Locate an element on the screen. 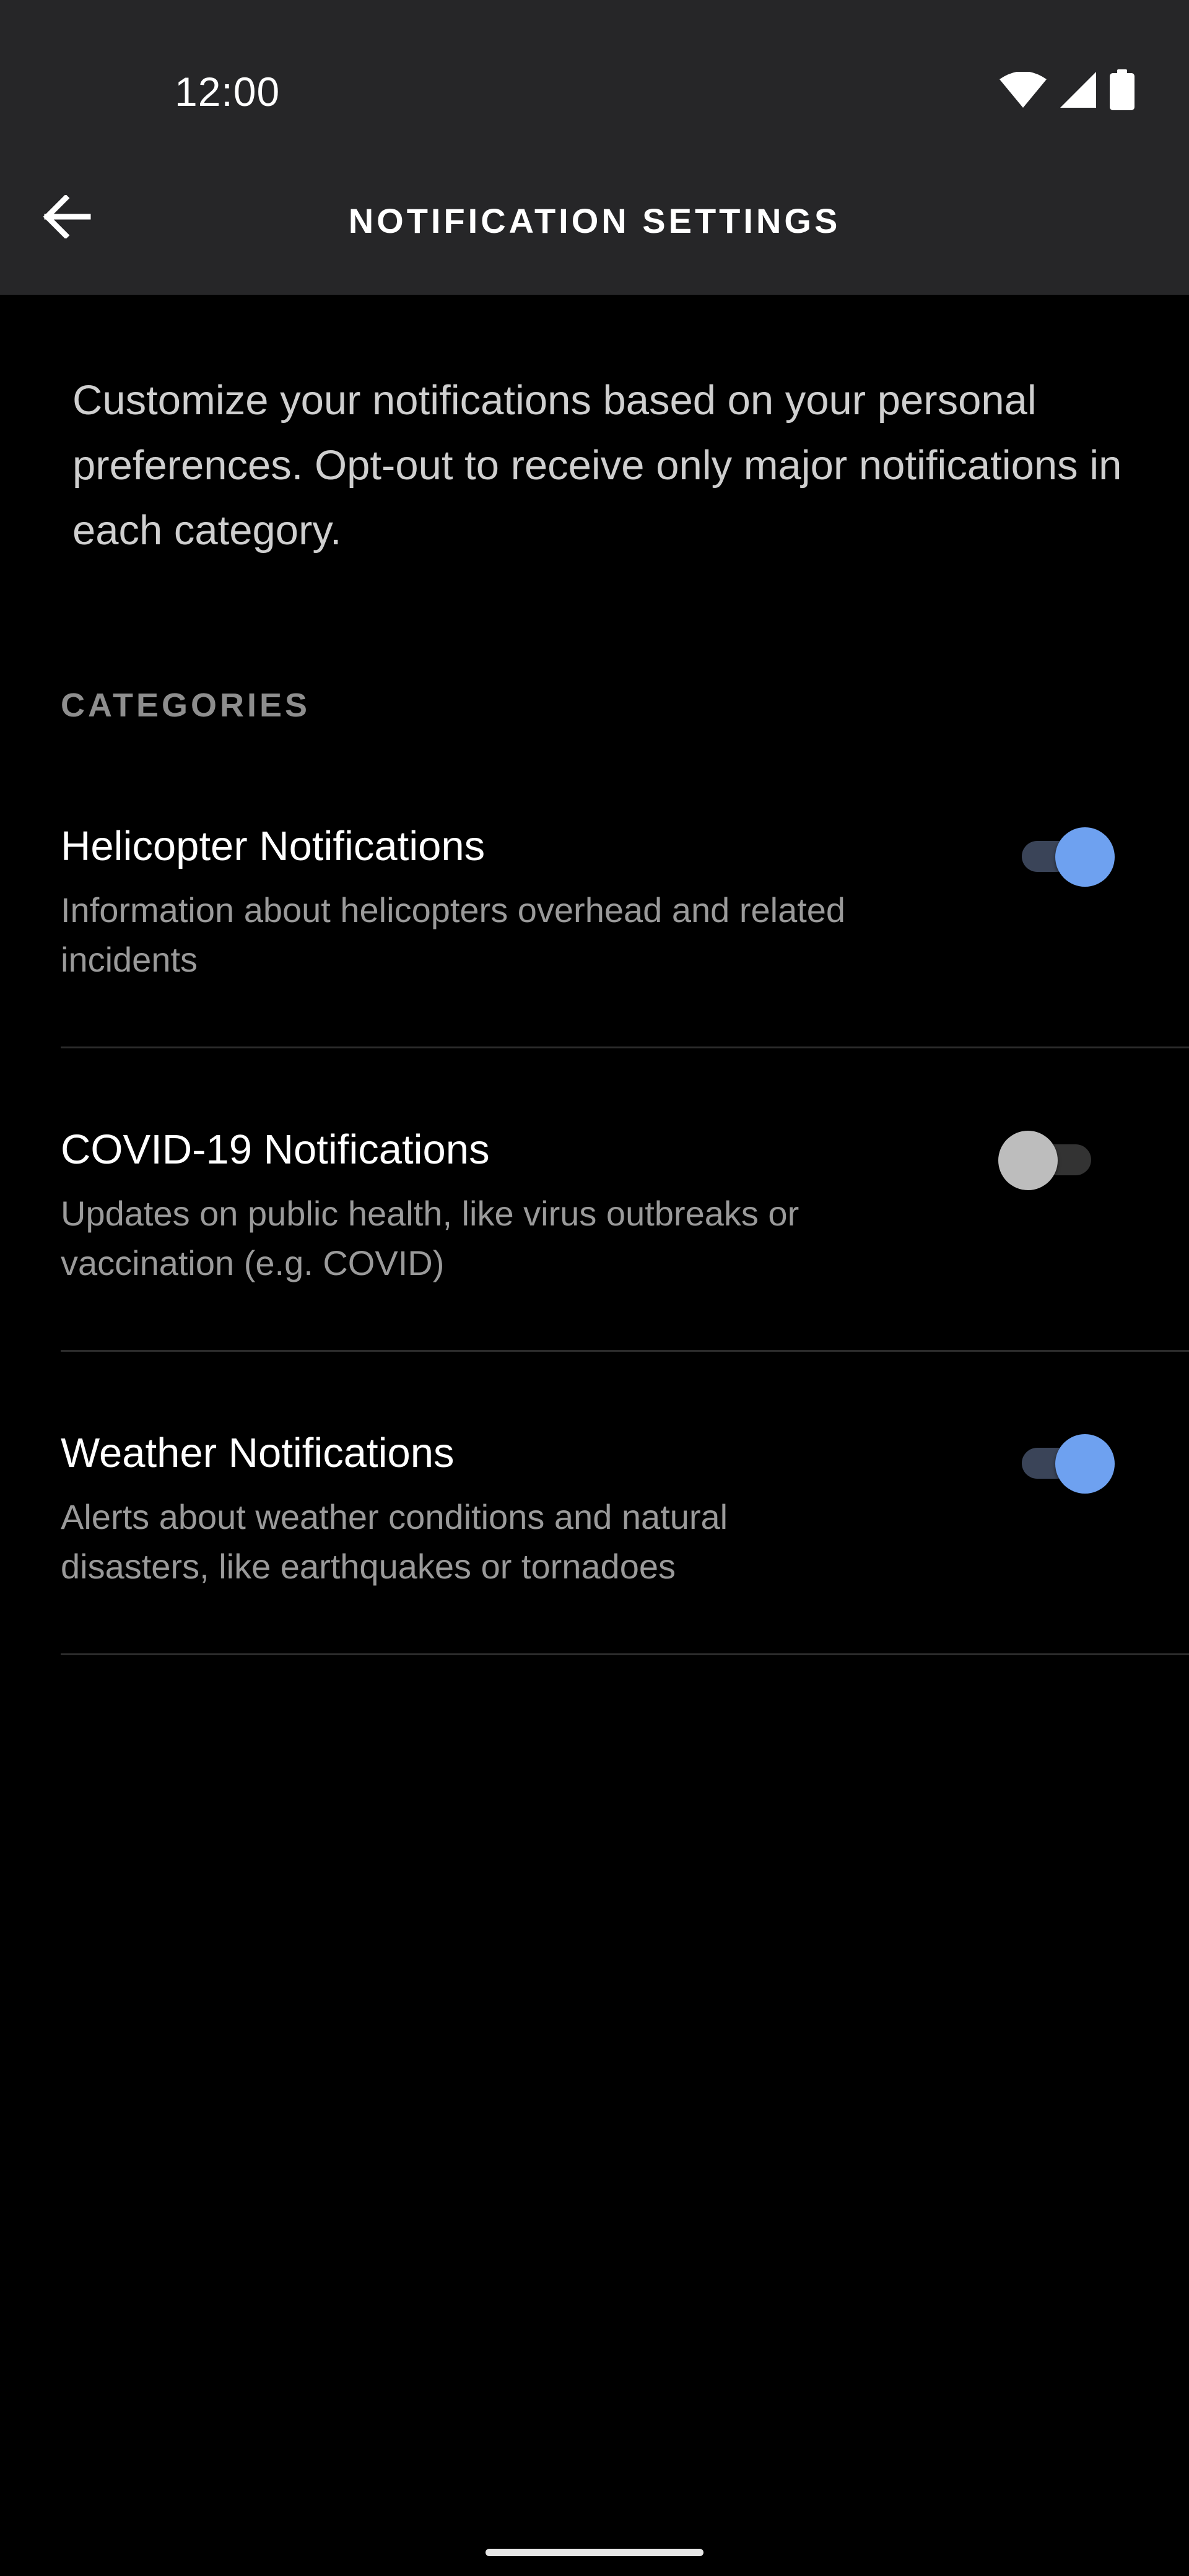  cellular-signal-icon is located at coordinates (1078, 90).